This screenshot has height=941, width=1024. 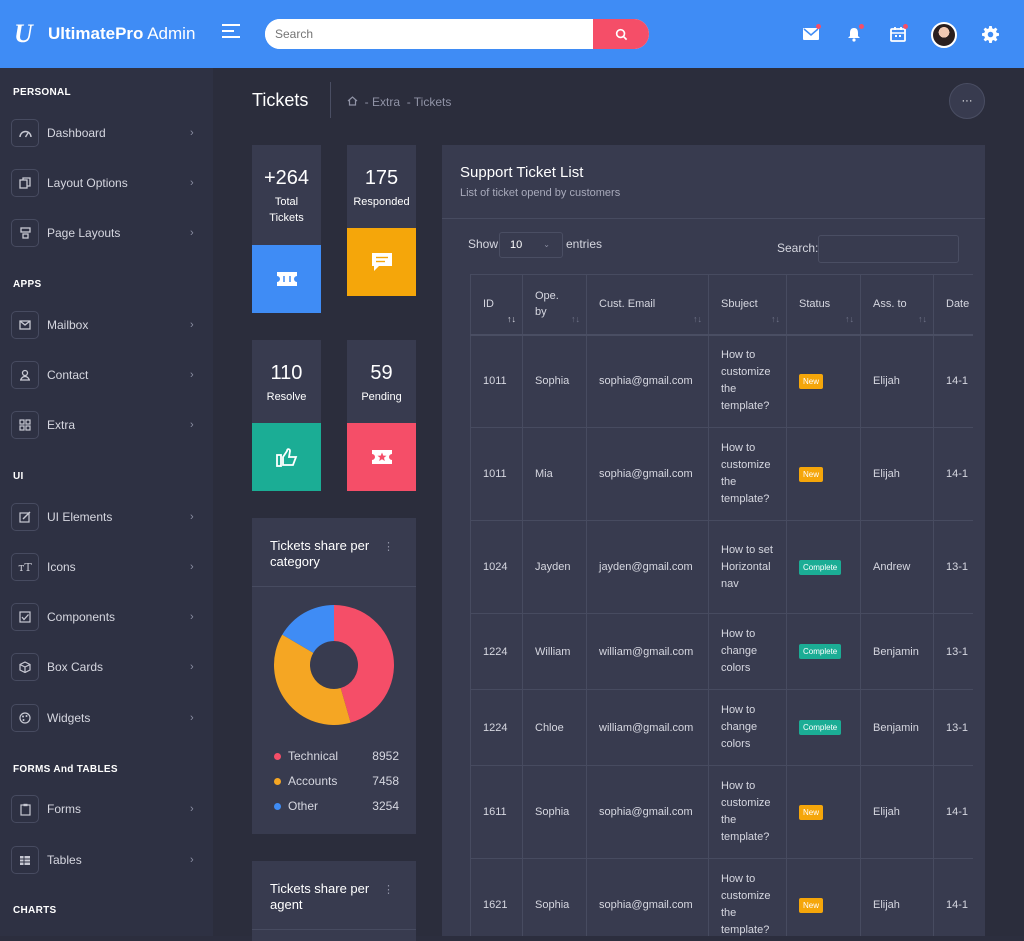 I want to click on avatar, so click(x=944, y=35).